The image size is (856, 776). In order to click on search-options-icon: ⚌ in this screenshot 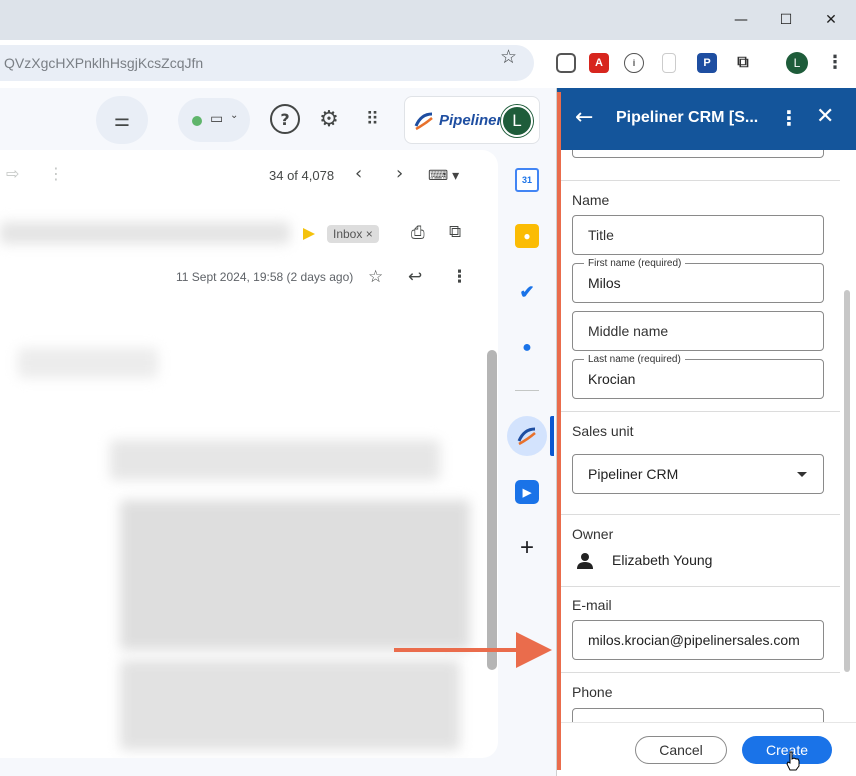, I will do `click(122, 120)`.